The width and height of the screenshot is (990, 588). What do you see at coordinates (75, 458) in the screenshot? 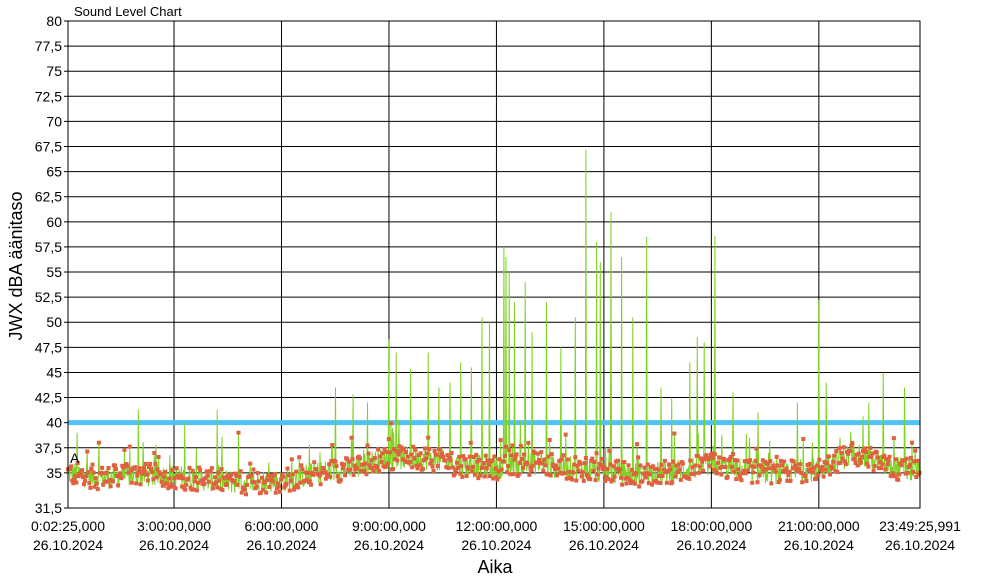
I see `marker-label-a: A` at bounding box center [75, 458].